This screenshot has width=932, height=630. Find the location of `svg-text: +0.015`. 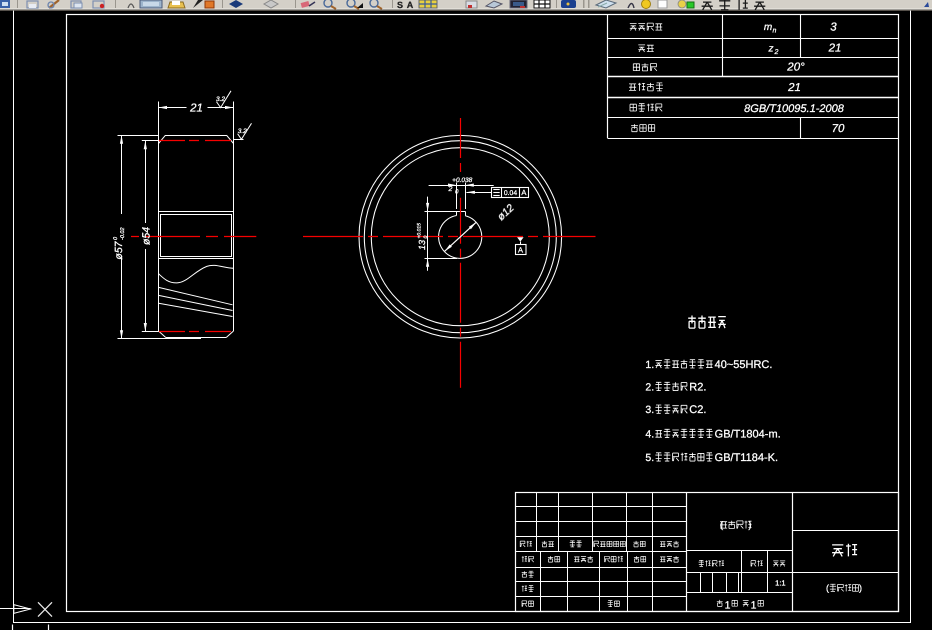

svg-text: +0.015 is located at coordinates (420, 231).